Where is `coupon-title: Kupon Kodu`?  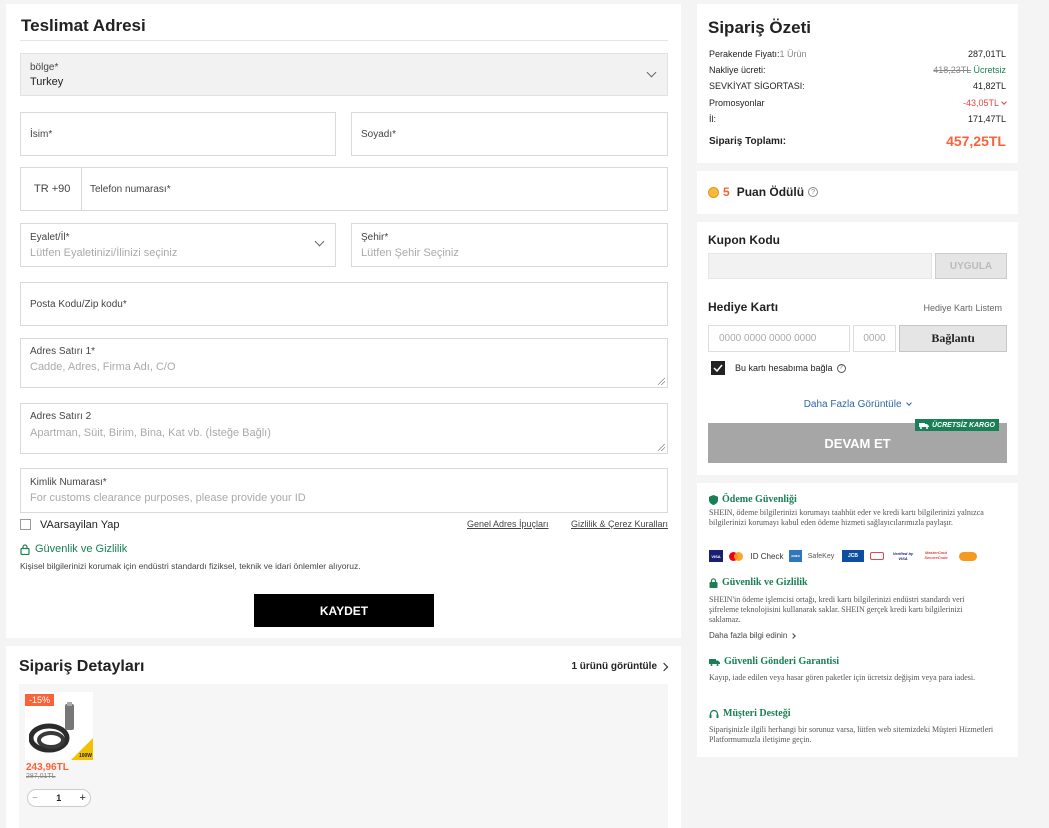 coupon-title: Kupon Kodu is located at coordinates (744, 240).